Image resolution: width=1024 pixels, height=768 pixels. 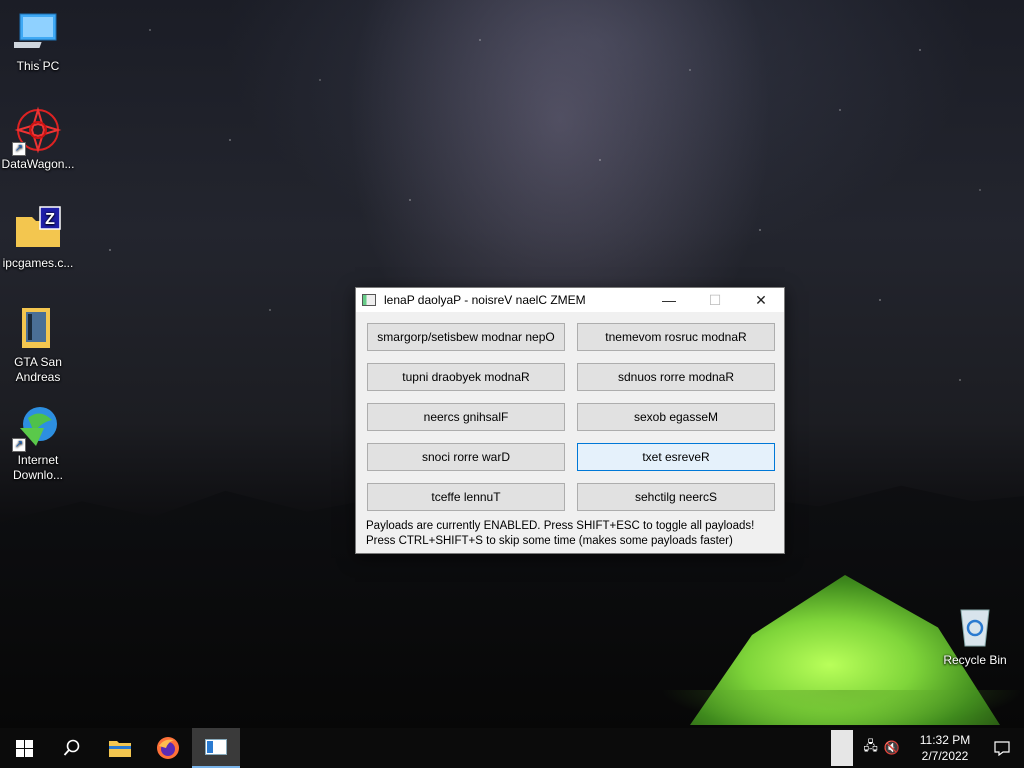 I want to click on file-explorer-button, so click(x=120, y=748).